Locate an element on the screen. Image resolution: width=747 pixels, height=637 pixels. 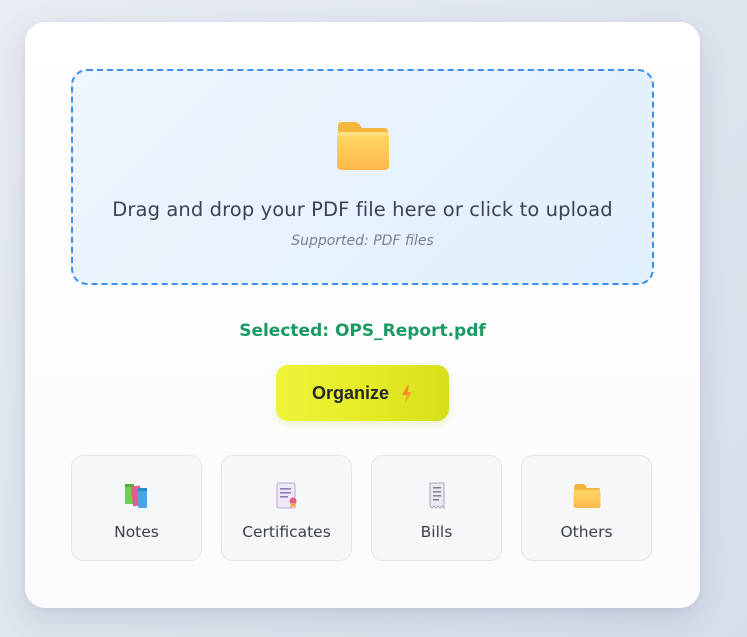
organize-button: Organize is located at coordinates (362, 393).